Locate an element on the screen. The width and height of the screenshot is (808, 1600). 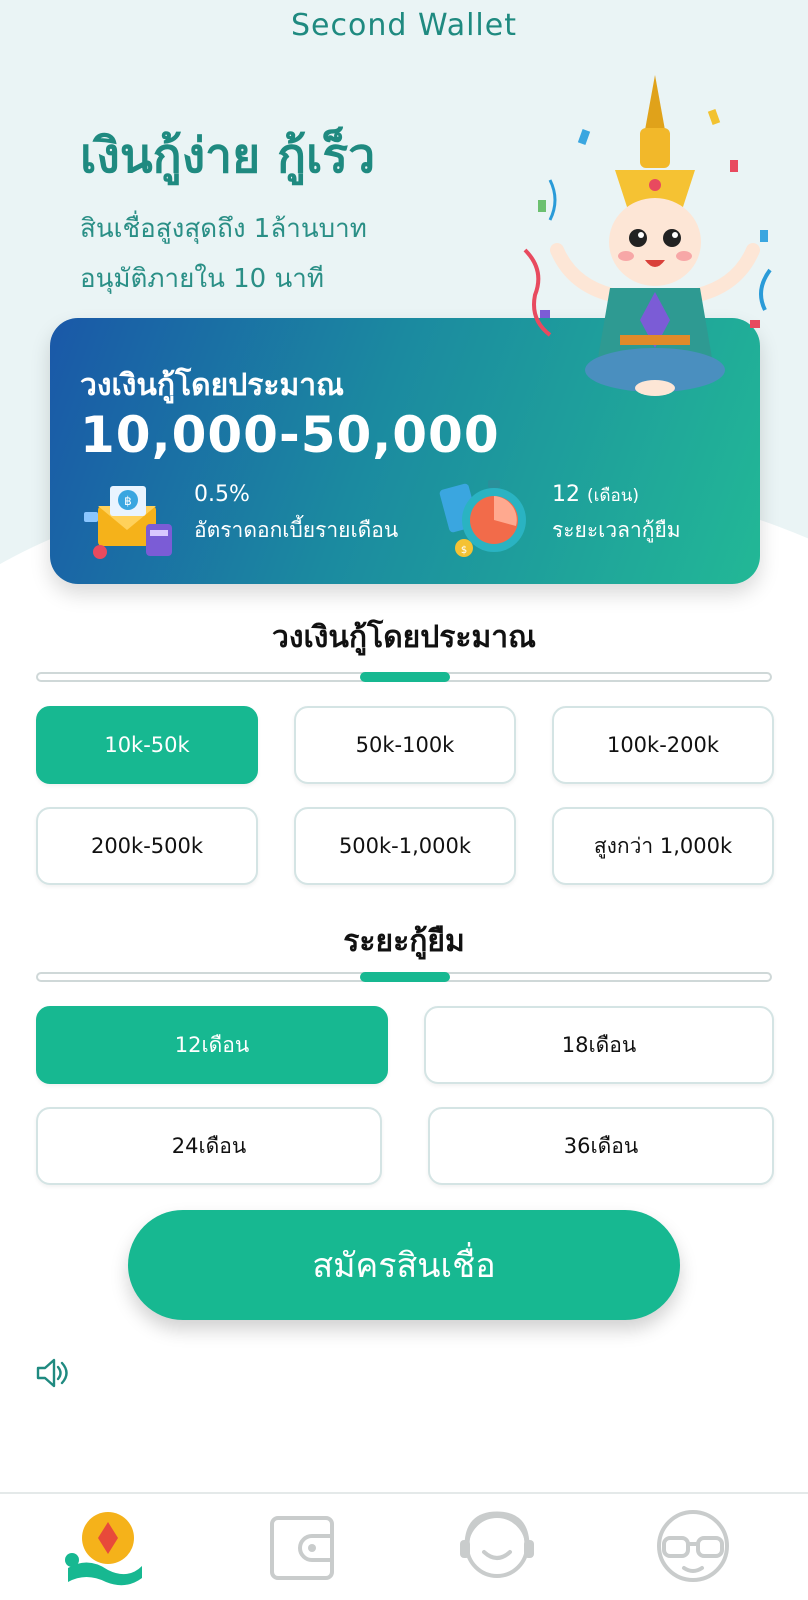
term-option-18-months: 18เดือน is located at coordinates (599, 1045).